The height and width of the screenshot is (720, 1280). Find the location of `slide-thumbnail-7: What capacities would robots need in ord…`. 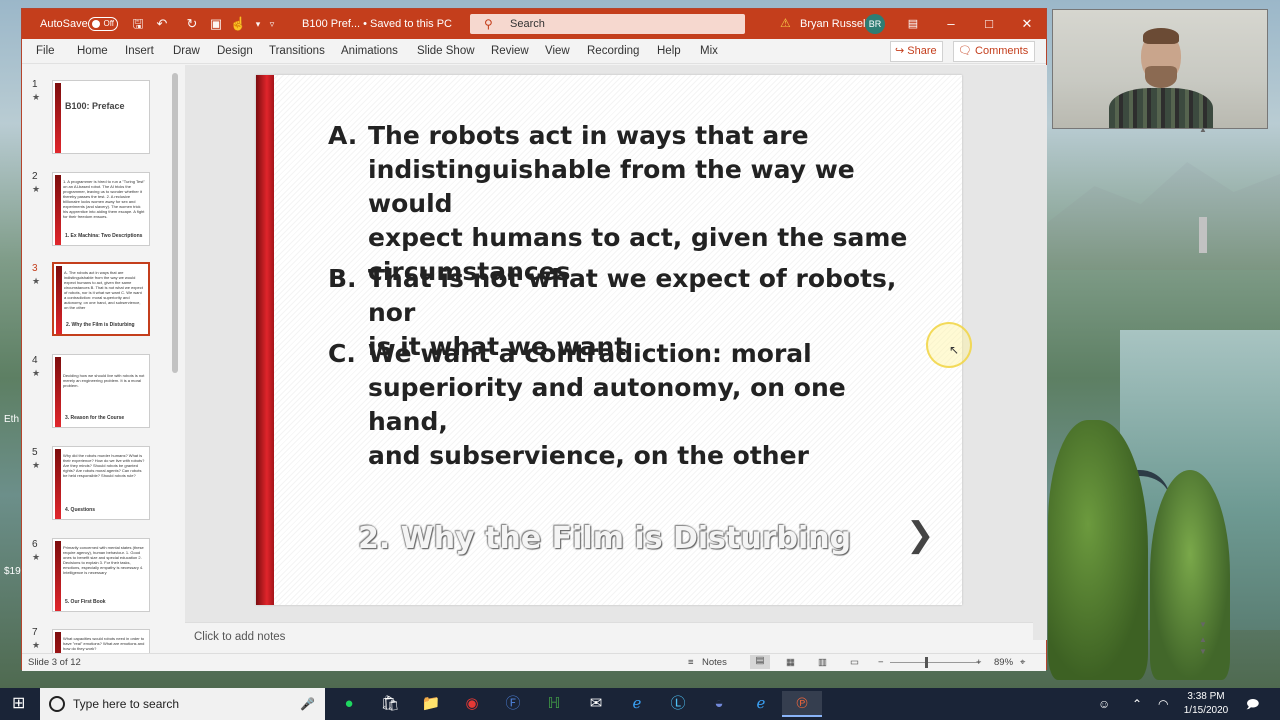

slide-thumbnail-7: What capacities would robots need in ord… is located at coordinates (101, 642).